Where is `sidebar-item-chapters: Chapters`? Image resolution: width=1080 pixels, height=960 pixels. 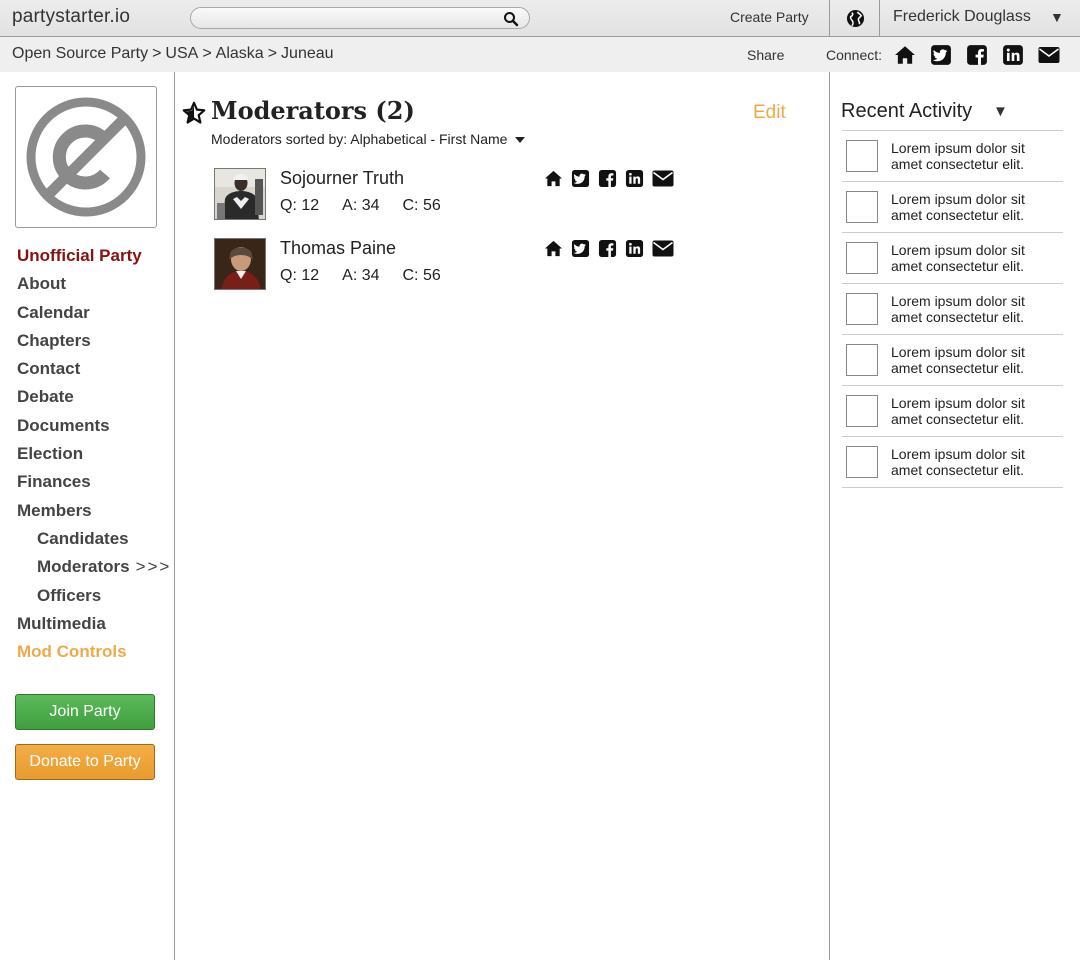 sidebar-item-chapters: Chapters is located at coordinates (92, 341).